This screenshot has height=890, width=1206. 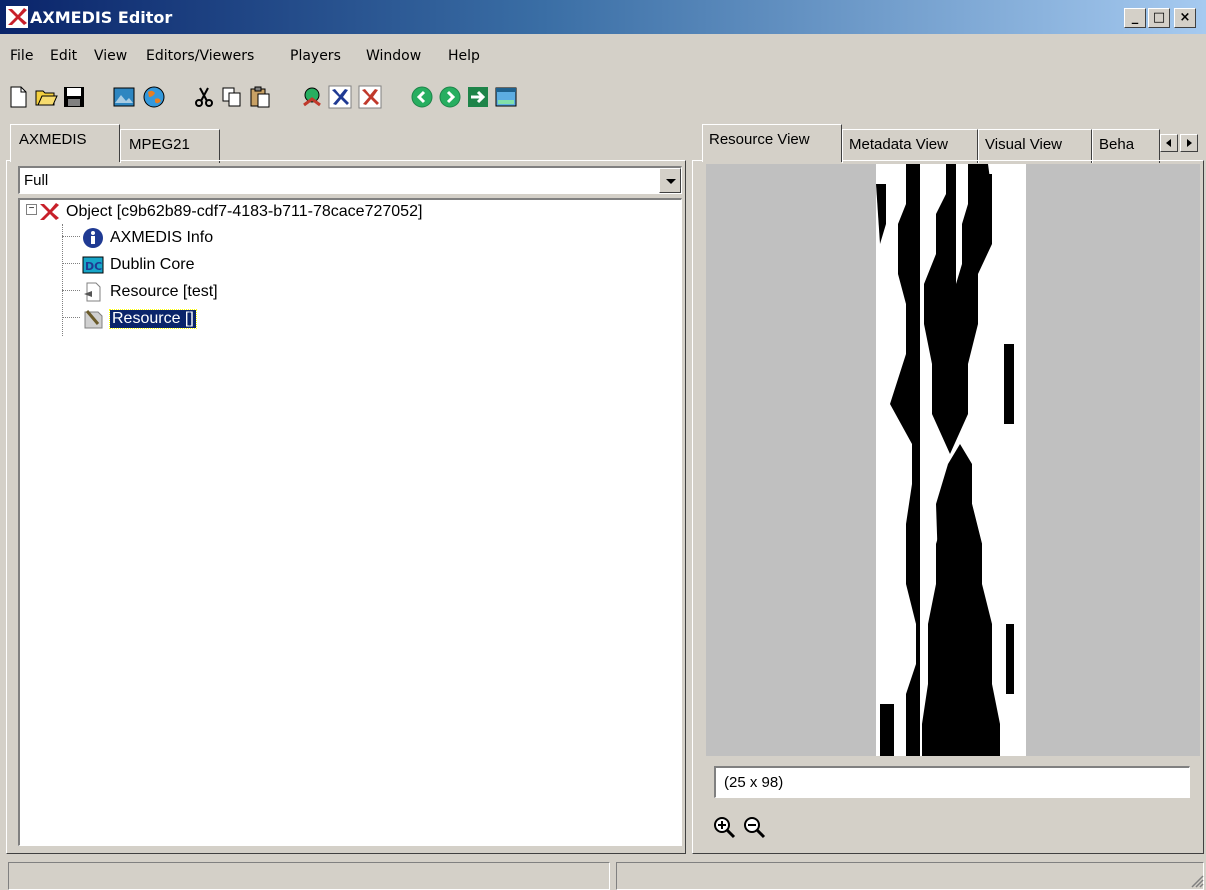 I want to click on image-size-field: (25 x 98), so click(x=952, y=782).